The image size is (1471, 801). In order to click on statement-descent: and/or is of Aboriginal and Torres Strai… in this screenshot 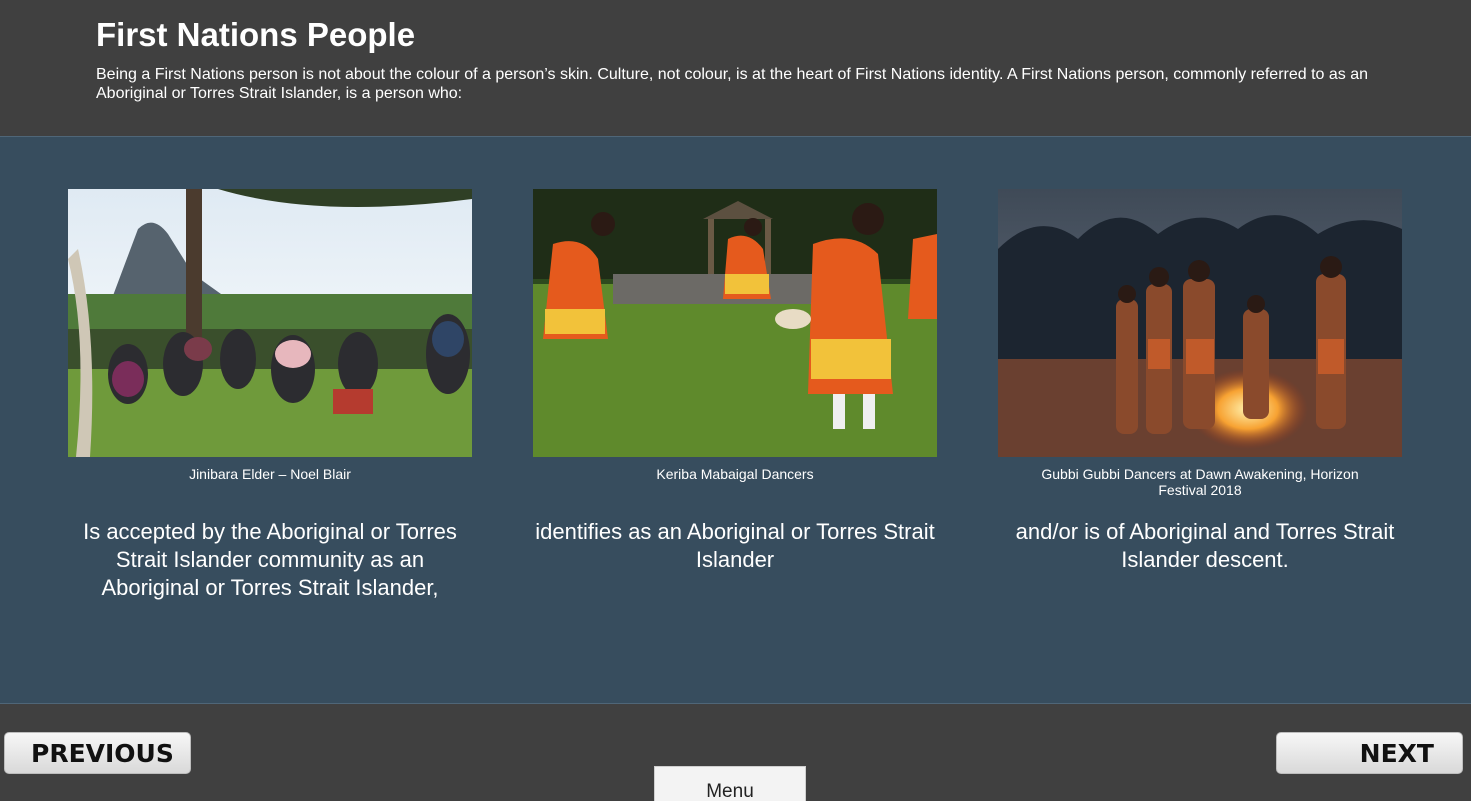, I will do `click(1205, 545)`.